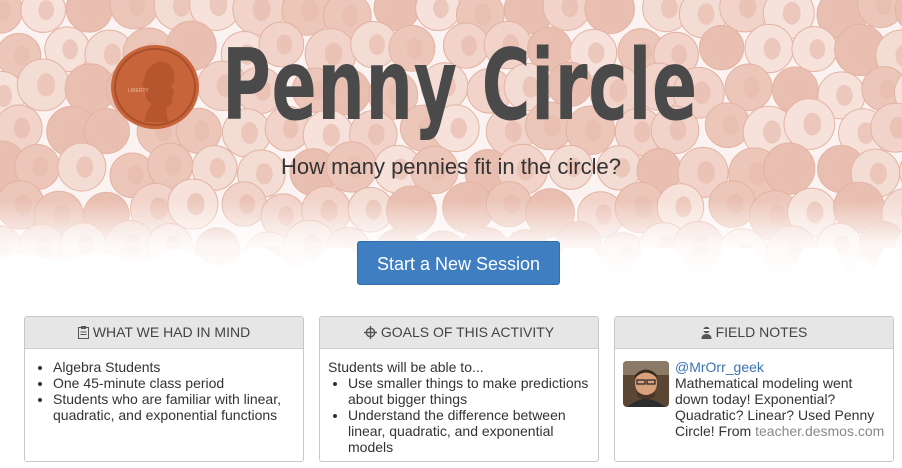 This screenshot has height=468, width=902. Describe the element at coordinates (451, 166) in the screenshot. I see `page-subtitle: How many pennies fit in the circle?` at that location.